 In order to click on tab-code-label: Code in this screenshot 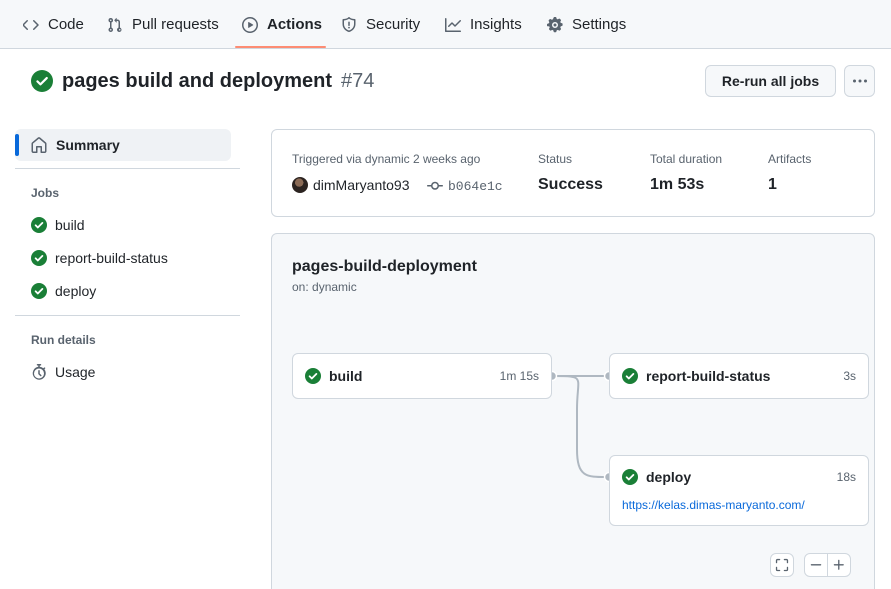, I will do `click(66, 24)`.